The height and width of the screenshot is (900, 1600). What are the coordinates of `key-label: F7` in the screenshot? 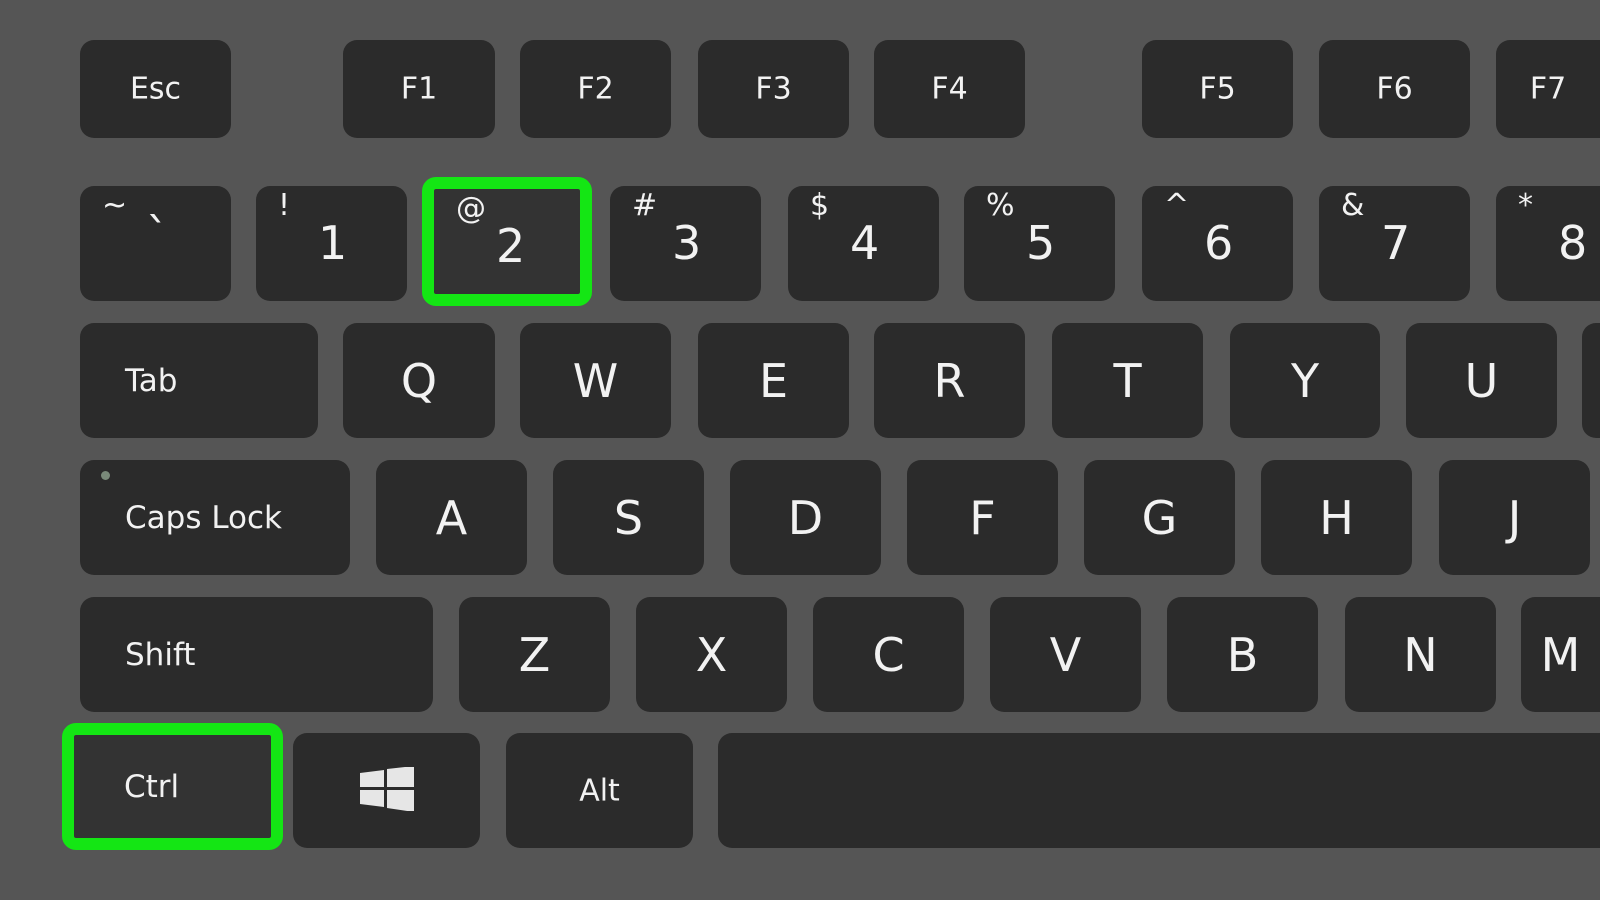 It's located at (1548, 89).